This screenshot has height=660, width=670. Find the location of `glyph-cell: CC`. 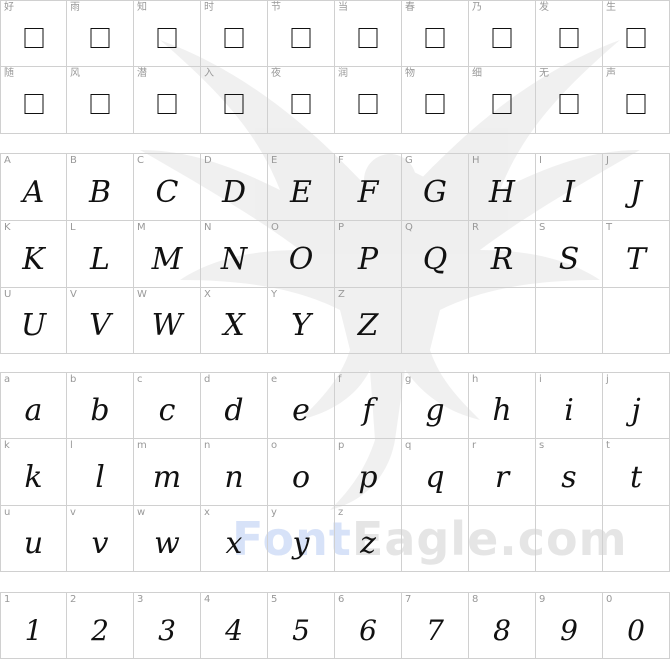

glyph-cell: CC is located at coordinates (167, 187).